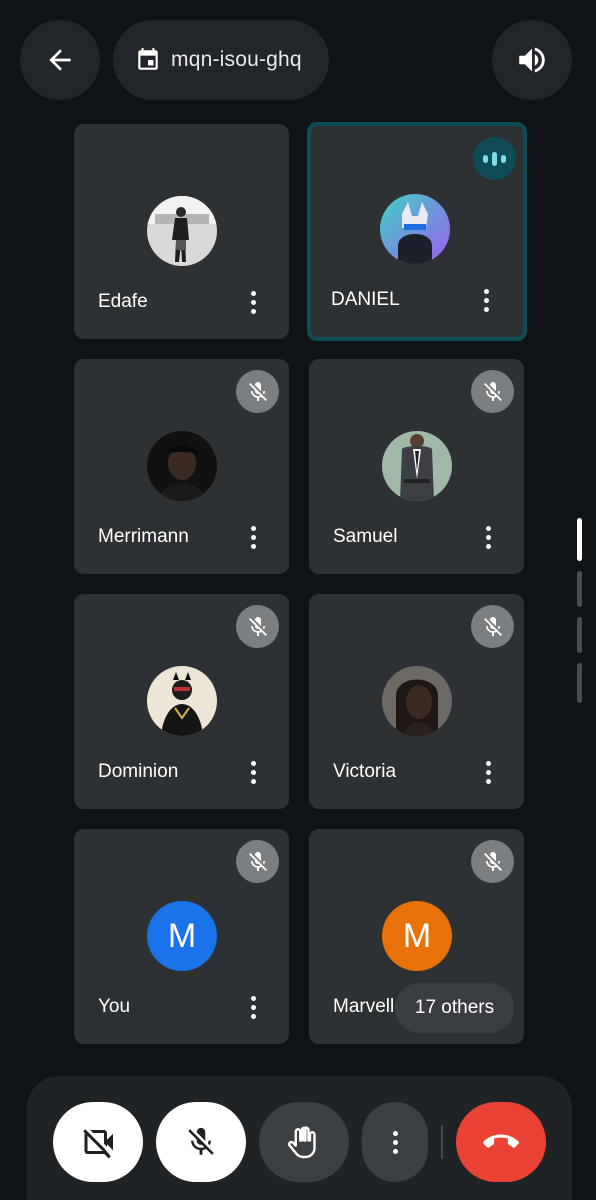  Describe the element at coordinates (138, 771) in the screenshot. I see `participant-name: Dominion` at that location.